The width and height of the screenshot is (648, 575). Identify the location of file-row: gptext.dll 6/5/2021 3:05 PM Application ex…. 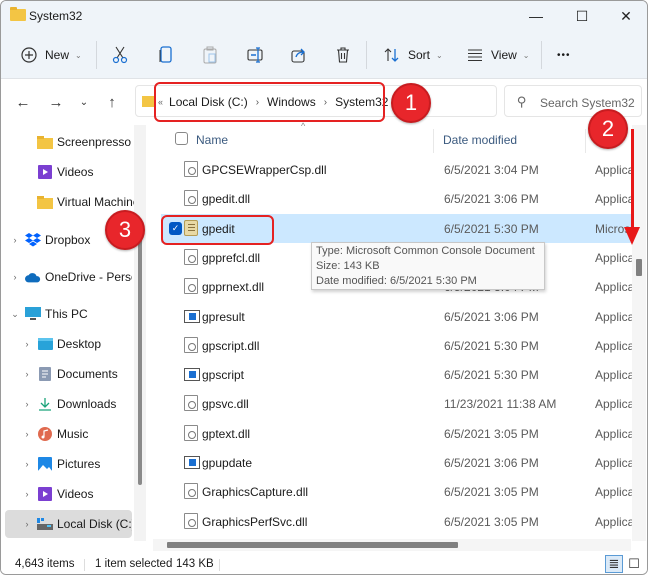
(397, 433).